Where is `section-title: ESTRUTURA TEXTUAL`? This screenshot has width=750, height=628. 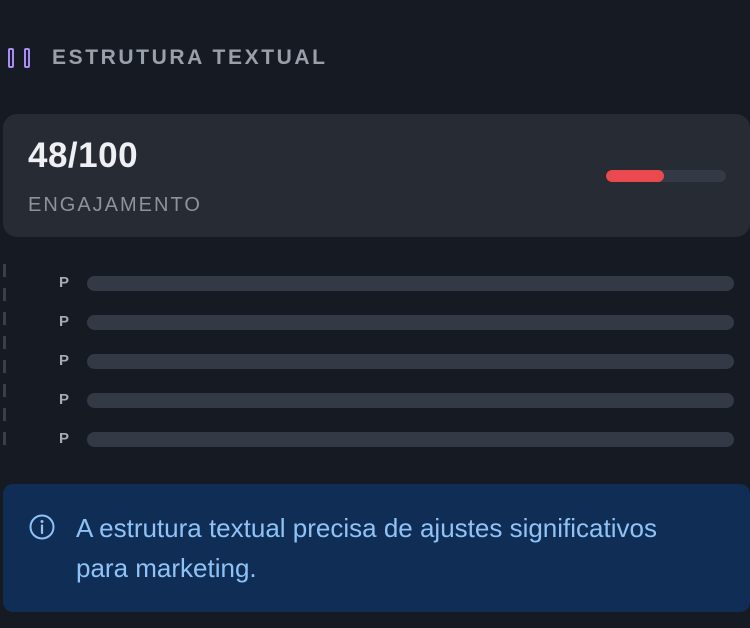
section-title: ESTRUTURA TEXTUAL is located at coordinates (190, 57).